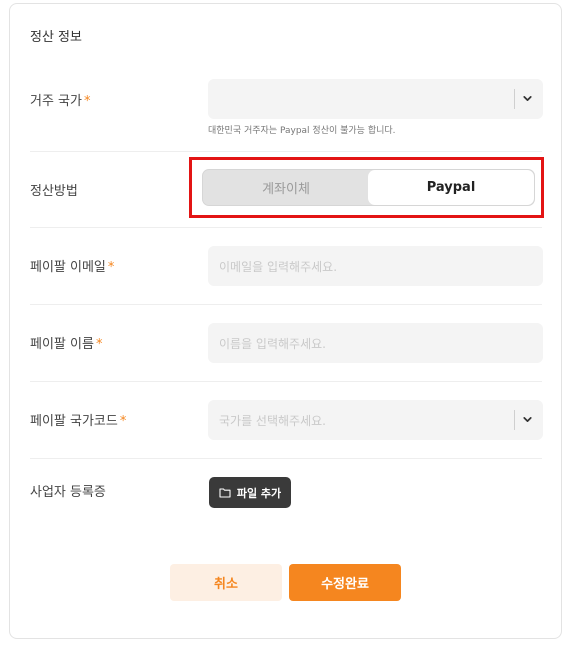 The height and width of the screenshot is (653, 586). Describe the element at coordinates (375, 99) in the screenshot. I see `residence-country-select` at that location.